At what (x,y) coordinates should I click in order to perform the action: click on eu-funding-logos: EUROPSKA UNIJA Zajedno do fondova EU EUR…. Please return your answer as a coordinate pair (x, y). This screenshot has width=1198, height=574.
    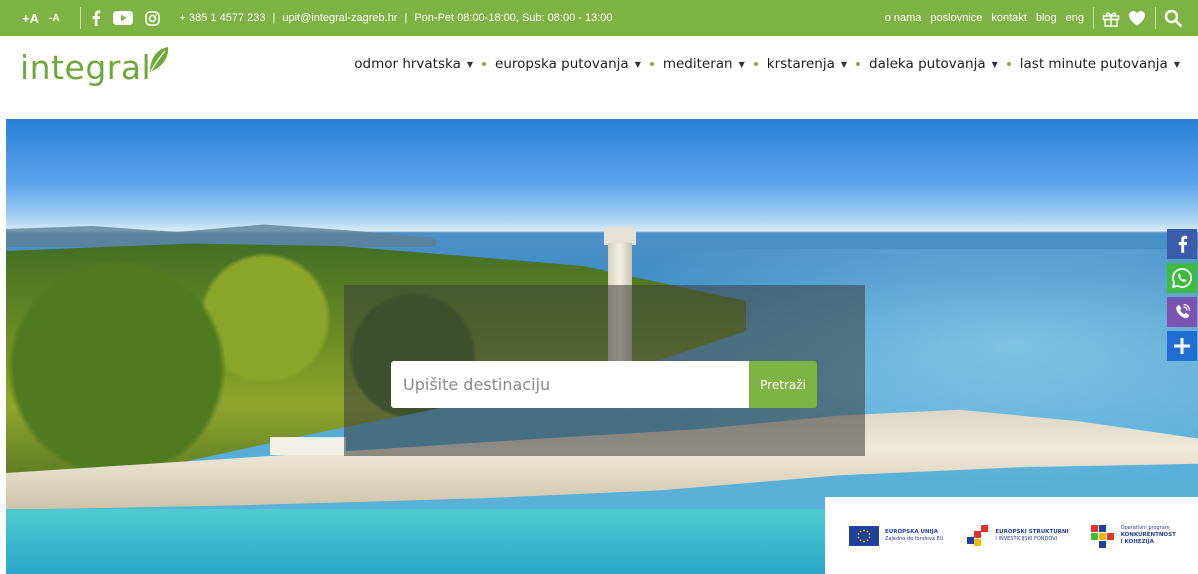
    Looking at the image, I should click on (1011, 535).